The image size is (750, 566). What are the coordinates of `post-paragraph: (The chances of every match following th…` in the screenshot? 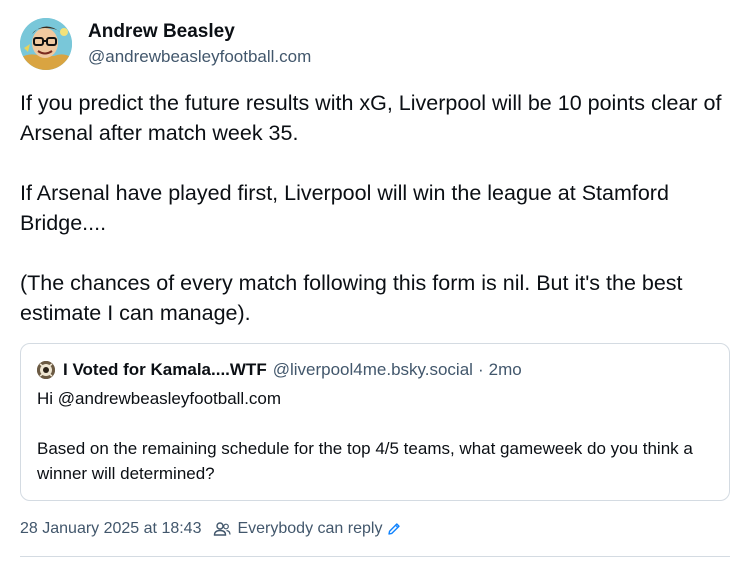 It's located at (351, 298).